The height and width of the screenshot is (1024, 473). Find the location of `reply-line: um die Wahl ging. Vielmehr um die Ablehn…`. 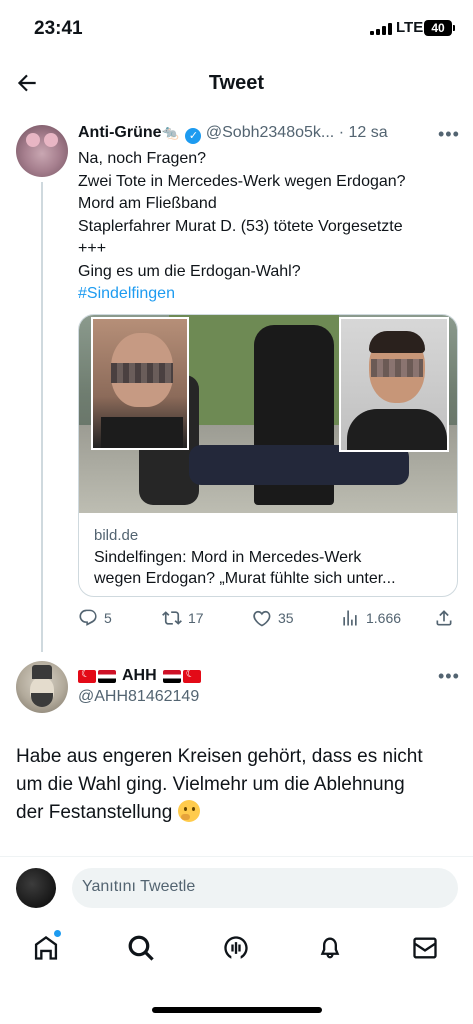

reply-line: um die Wahl ging. Vielmehr um die Ablehn… is located at coordinates (210, 784).